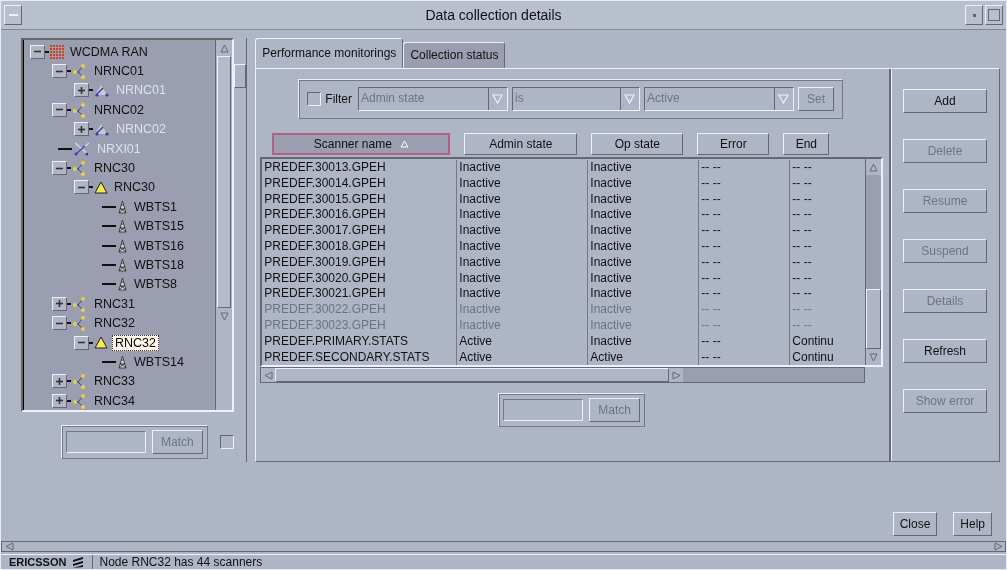 This screenshot has height=570, width=1007. What do you see at coordinates (360, 278) in the screenshot?
I see `table-cell: PREDEF.30020.GPEH` at bounding box center [360, 278].